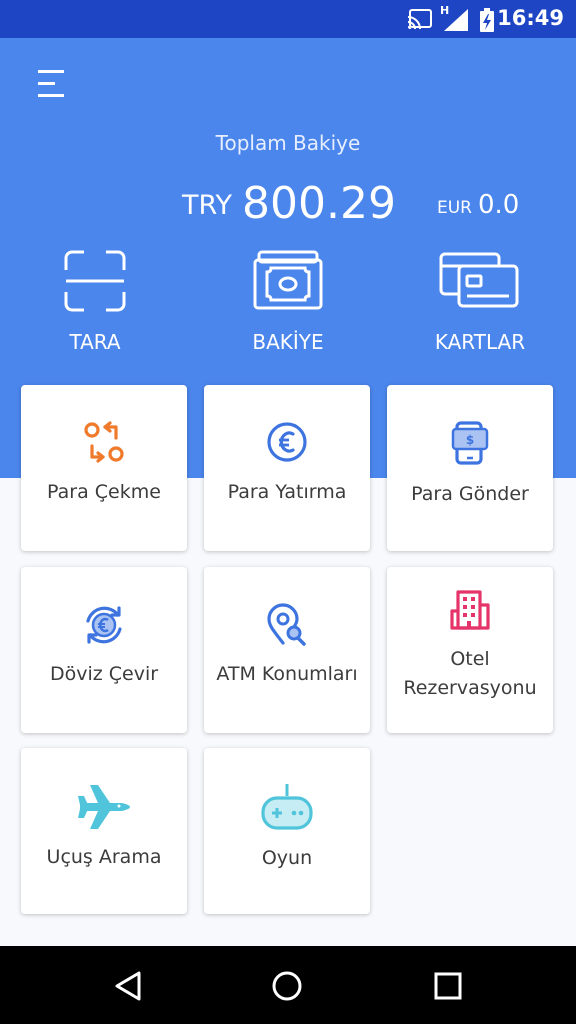 The image size is (576, 1024). Describe the element at coordinates (287, 807) in the screenshot. I see `gamepad-icon` at that location.